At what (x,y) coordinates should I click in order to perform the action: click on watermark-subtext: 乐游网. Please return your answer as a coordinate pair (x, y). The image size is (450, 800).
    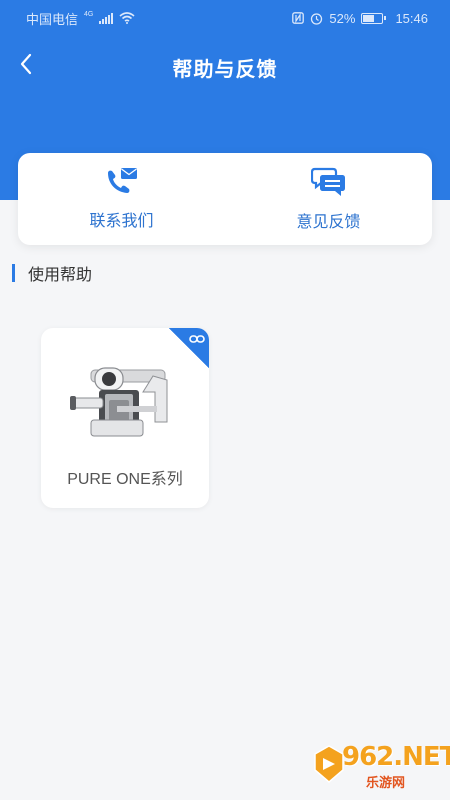
    Looking at the image, I should click on (386, 782).